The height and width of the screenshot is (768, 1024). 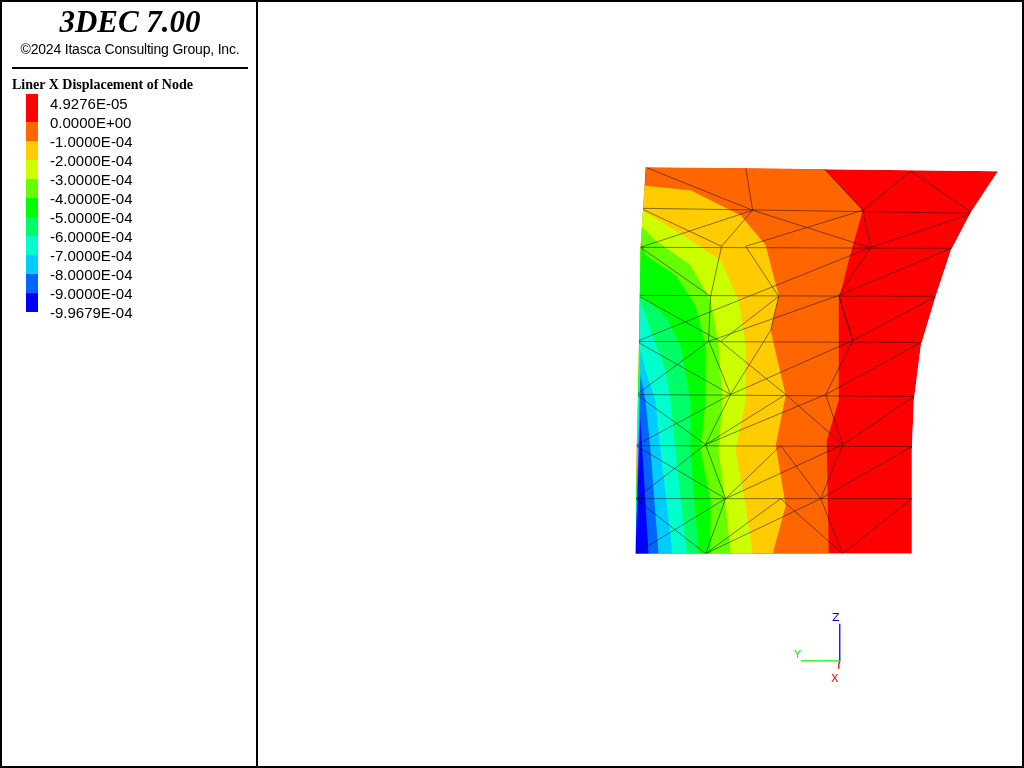 I want to click on legend-value: -8.0000E-04, so click(x=91, y=274).